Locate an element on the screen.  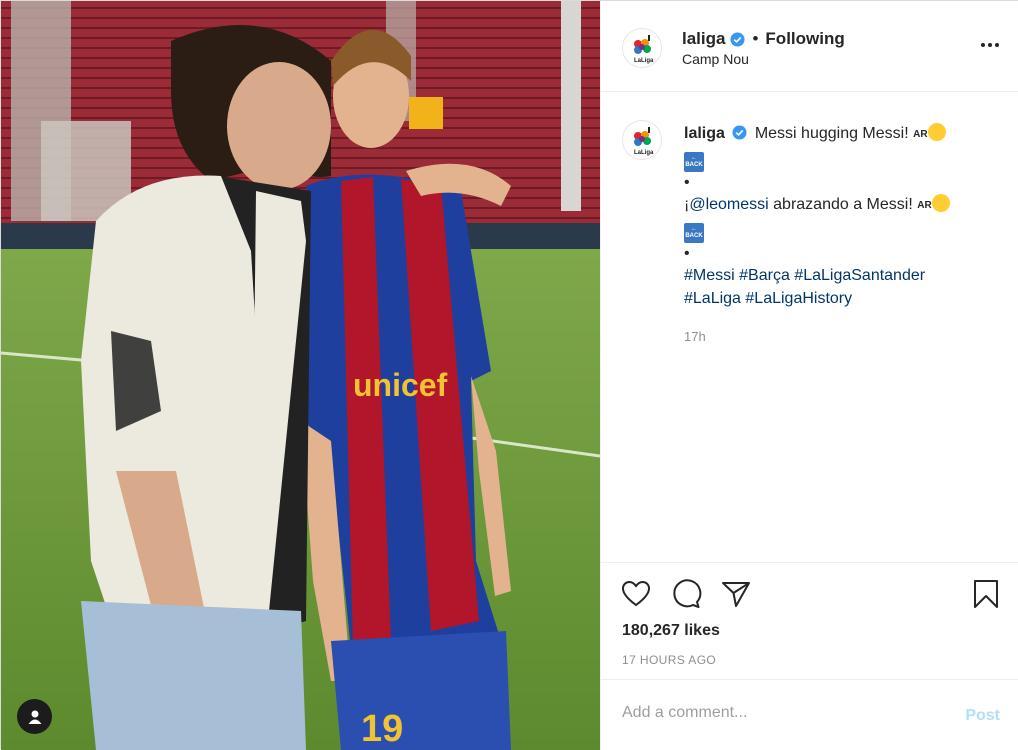
header-username: laliga is located at coordinates (703, 39).